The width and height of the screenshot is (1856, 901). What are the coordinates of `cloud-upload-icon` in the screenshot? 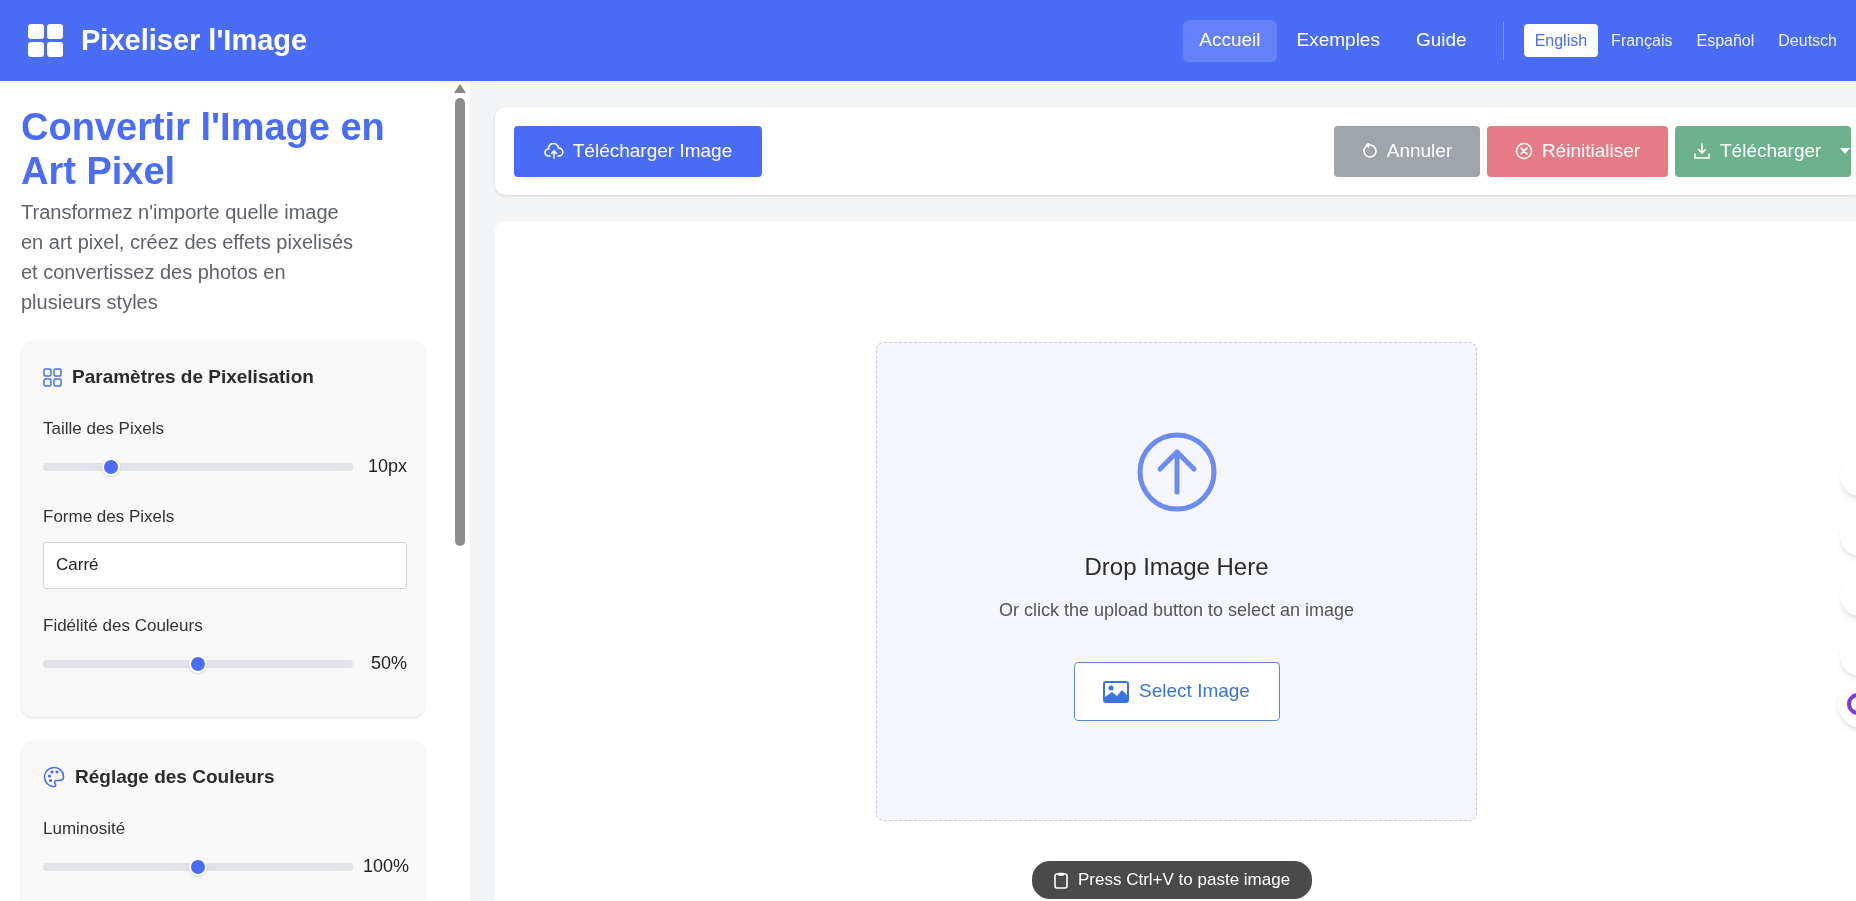 It's located at (553, 151).